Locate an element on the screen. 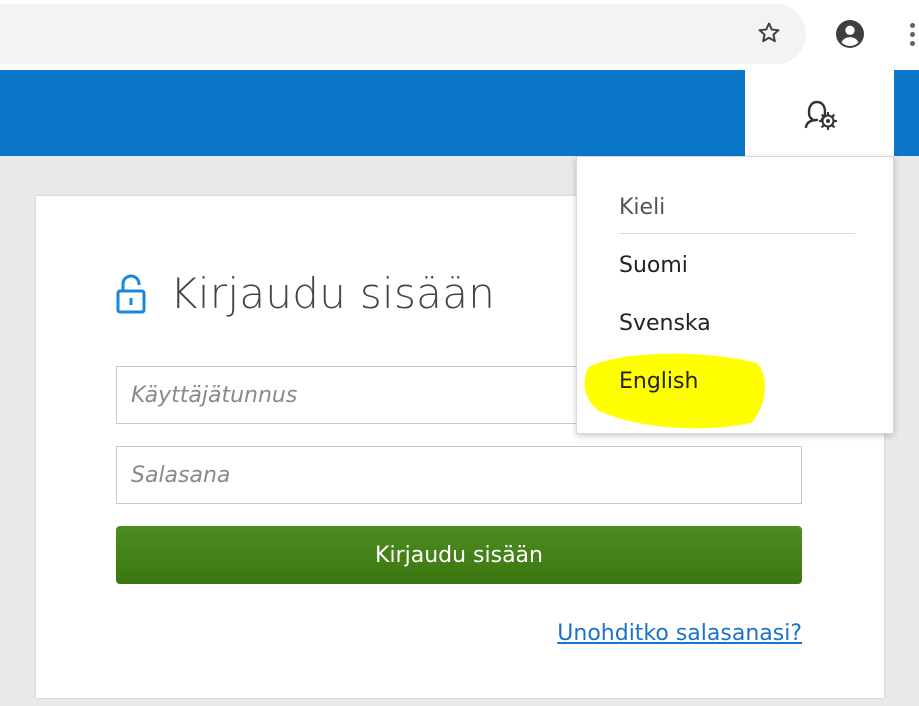 The height and width of the screenshot is (706, 919). password-input is located at coordinates (459, 475).